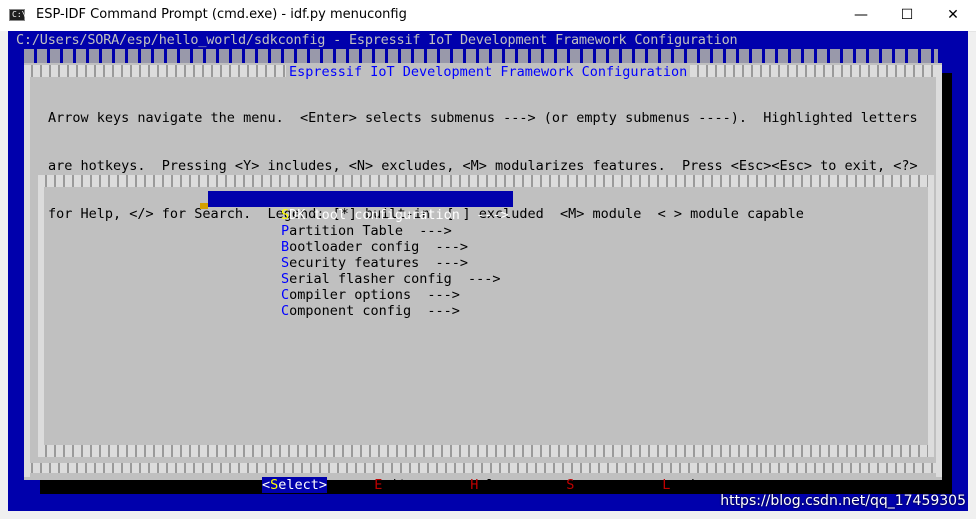  What do you see at coordinates (843, 501) in the screenshot?
I see `watermark-text: https://blog.csdn.net/qq_17459305` at bounding box center [843, 501].